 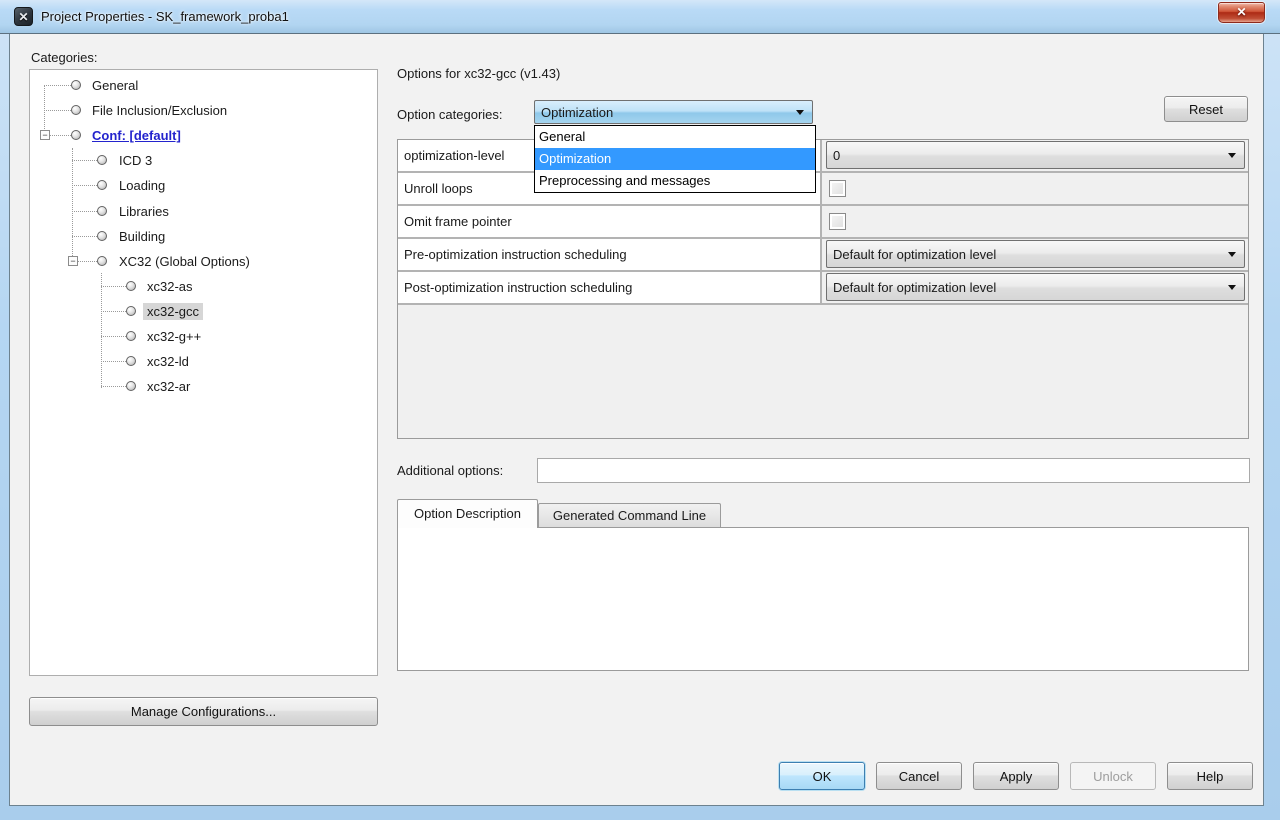 What do you see at coordinates (1016, 776) in the screenshot?
I see `apply-button: Apply` at bounding box center [1016, 776].